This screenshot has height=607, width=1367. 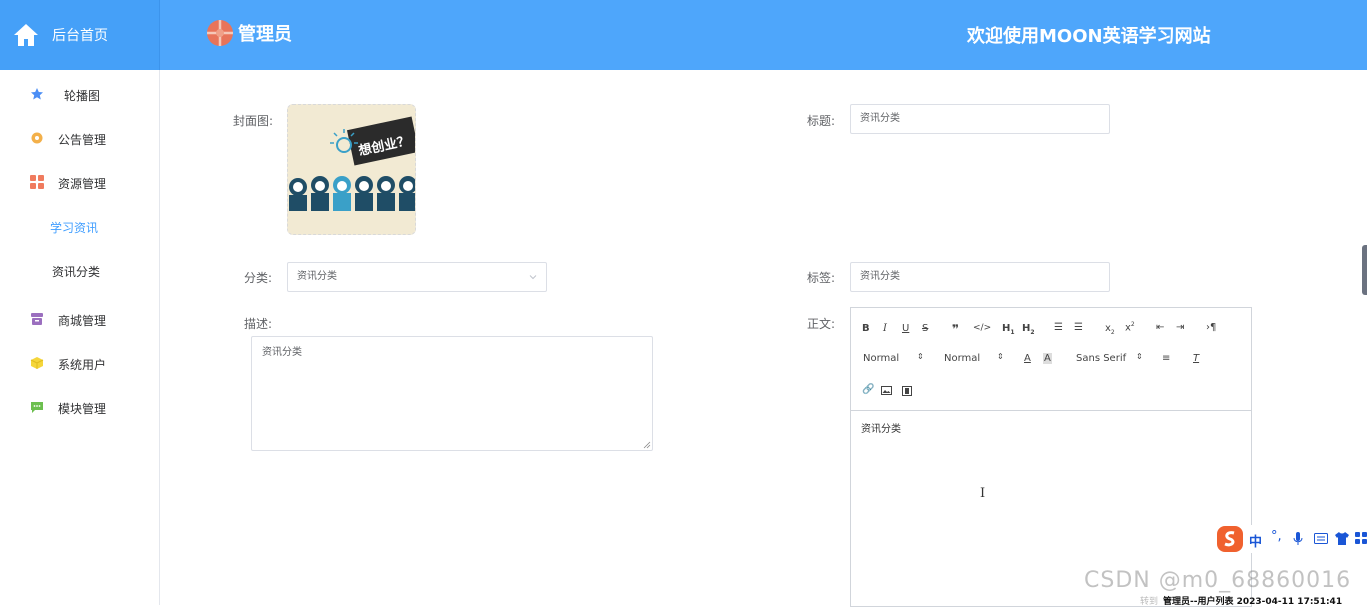 What do you see at coordinates (37, 363) in the screenshot?
I see `cube-icon` at bounding box center [37, 363].